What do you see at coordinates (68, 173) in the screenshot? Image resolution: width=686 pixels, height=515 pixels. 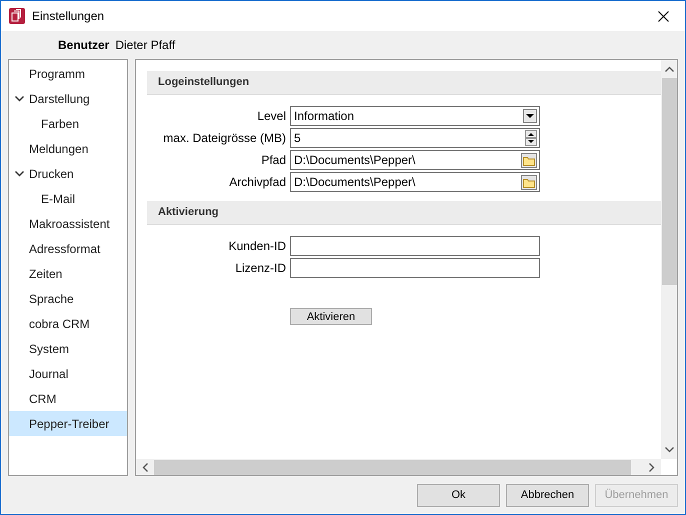 I see `sidebar-item: Drucken` at bounding box center [68, 173].